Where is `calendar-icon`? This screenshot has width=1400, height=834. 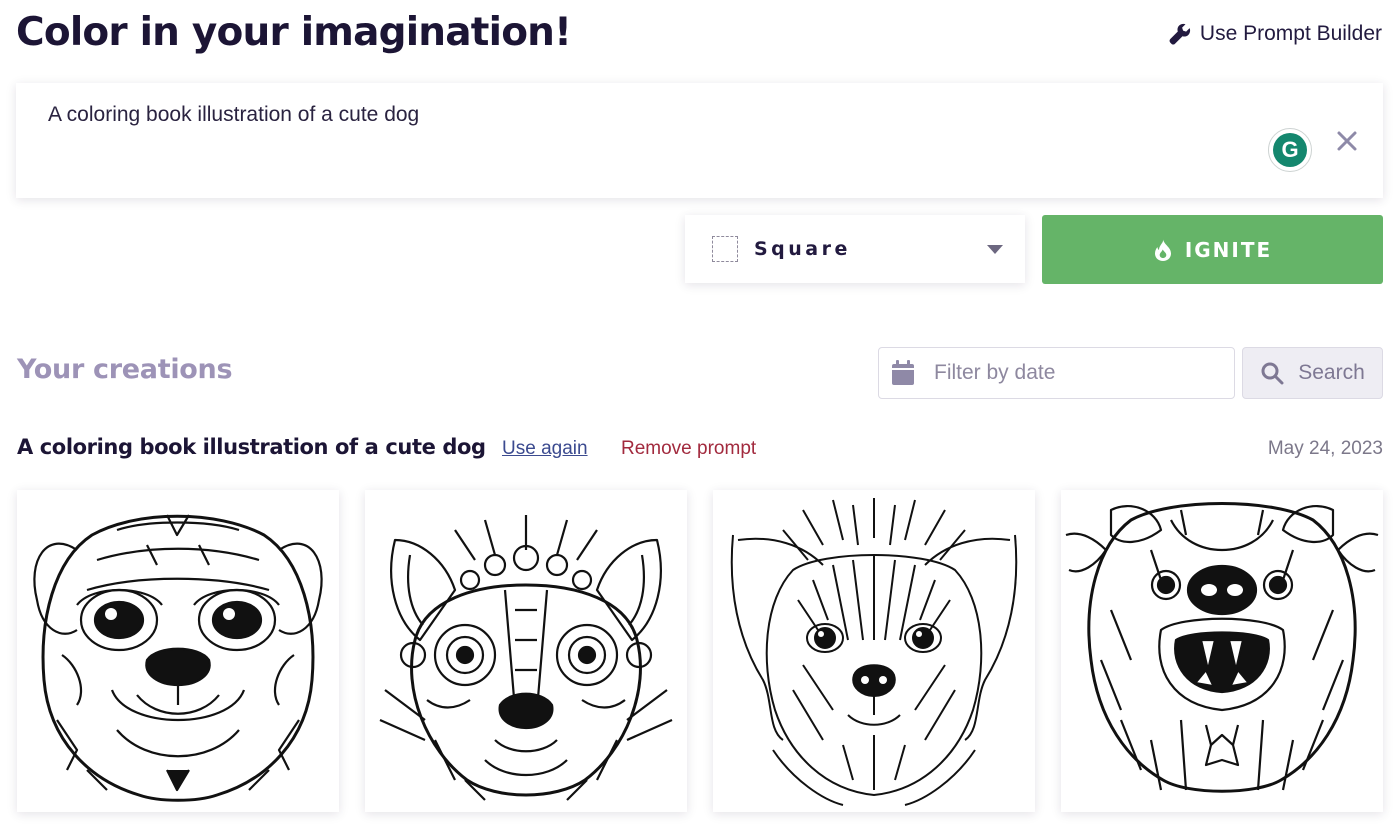 calendar-icon is located at coordinates (903, 372).